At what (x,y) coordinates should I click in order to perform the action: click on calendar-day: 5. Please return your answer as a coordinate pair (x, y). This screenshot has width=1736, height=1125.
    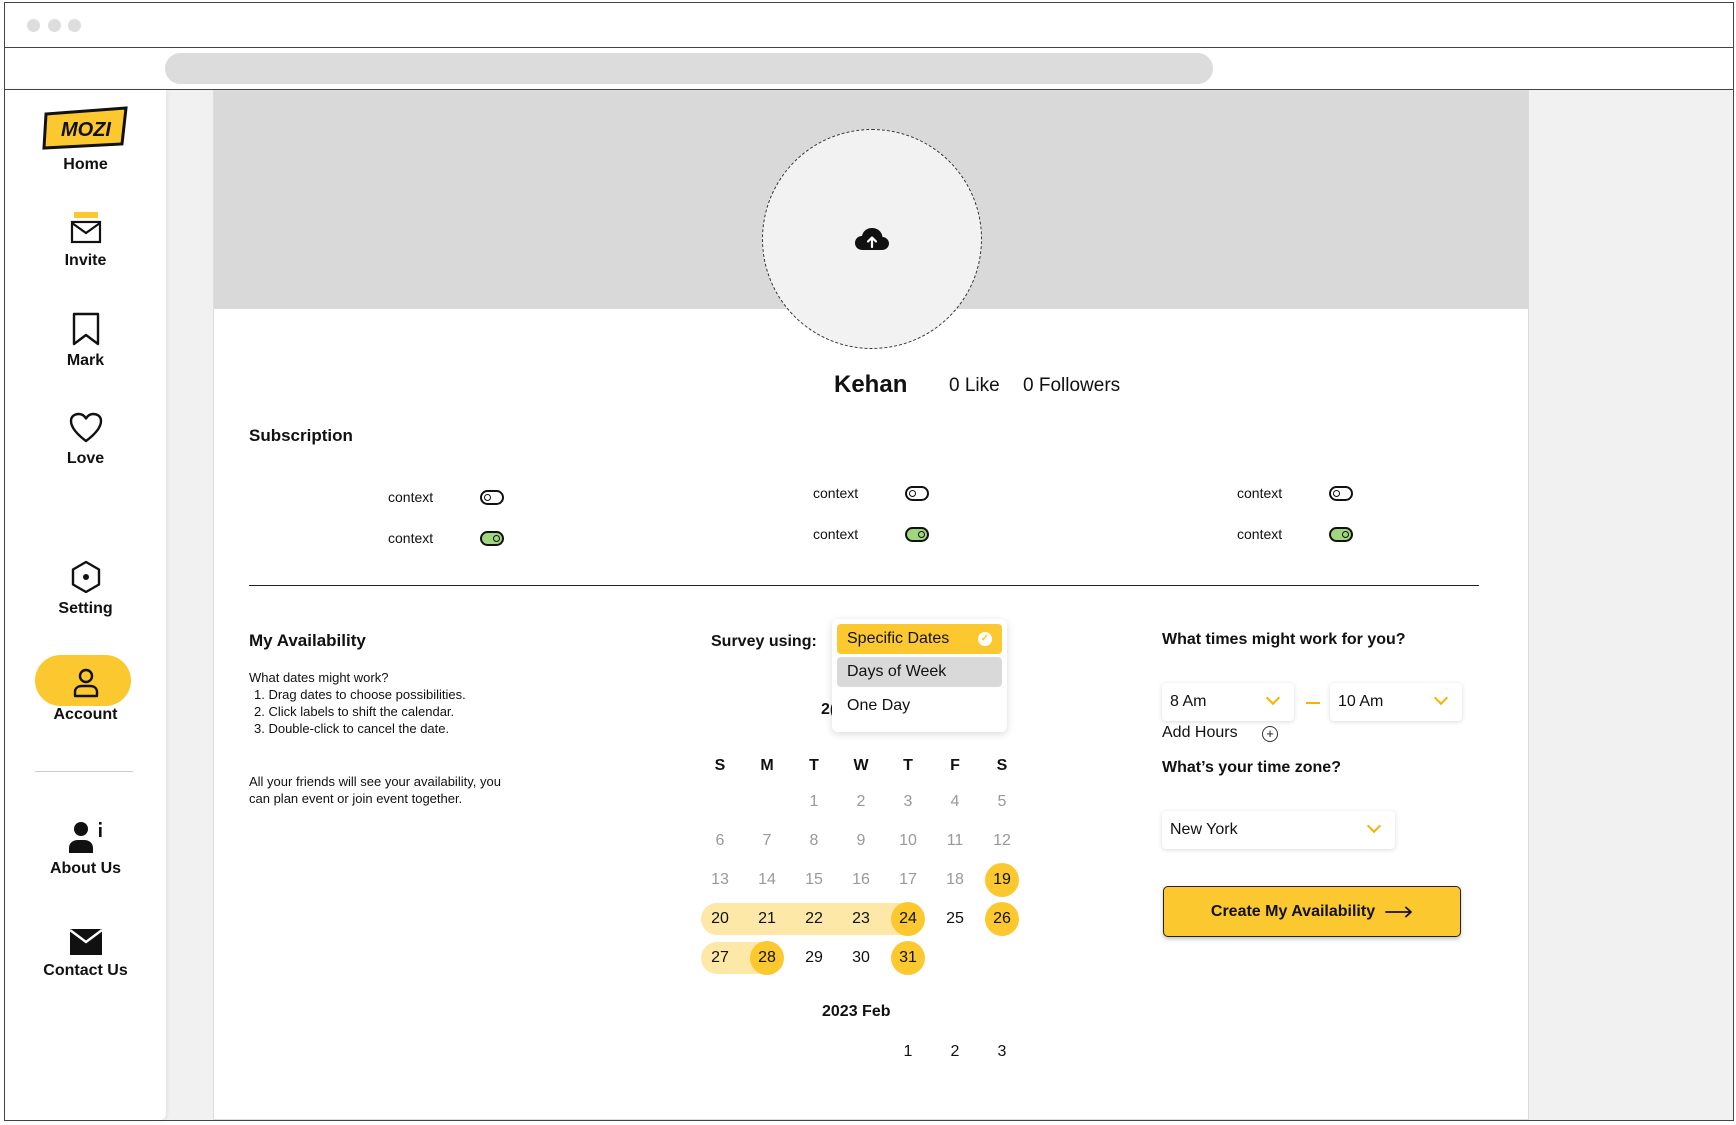
    Looking at the image, I should click on (1002, 802).